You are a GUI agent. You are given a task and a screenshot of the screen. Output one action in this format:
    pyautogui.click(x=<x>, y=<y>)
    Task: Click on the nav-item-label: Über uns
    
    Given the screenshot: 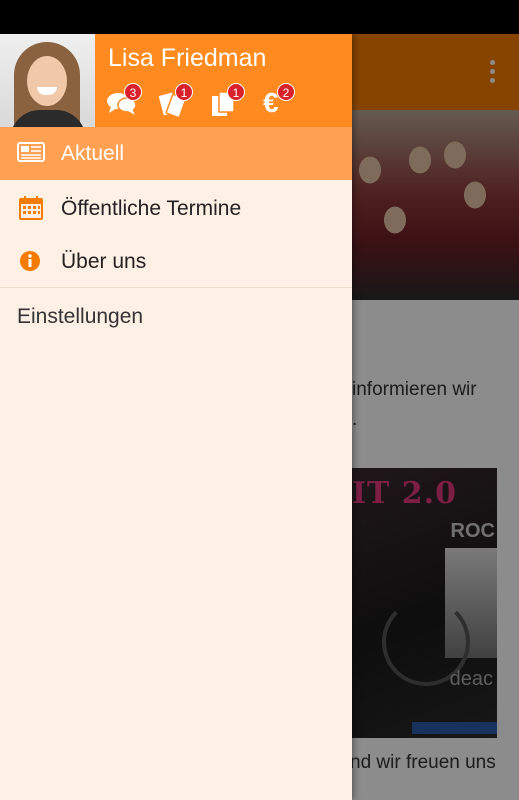 What is the action you would take?
    pyautogui.click(x=104, y=261)
    